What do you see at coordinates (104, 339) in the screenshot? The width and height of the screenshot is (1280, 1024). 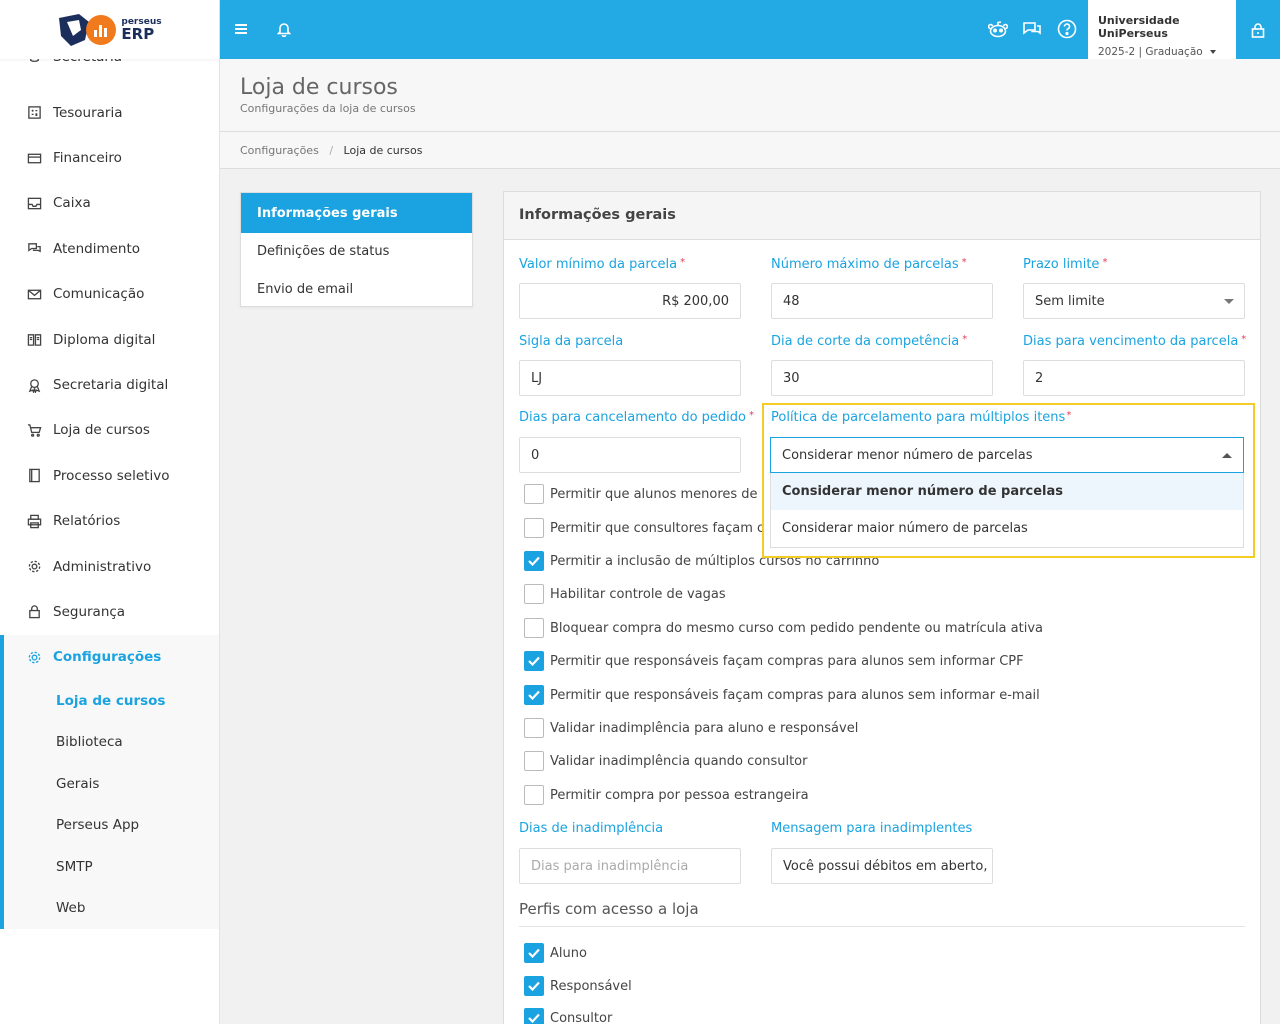 I see `sidebar-item-label: Diploma digital` at bounding box center [104, 339].